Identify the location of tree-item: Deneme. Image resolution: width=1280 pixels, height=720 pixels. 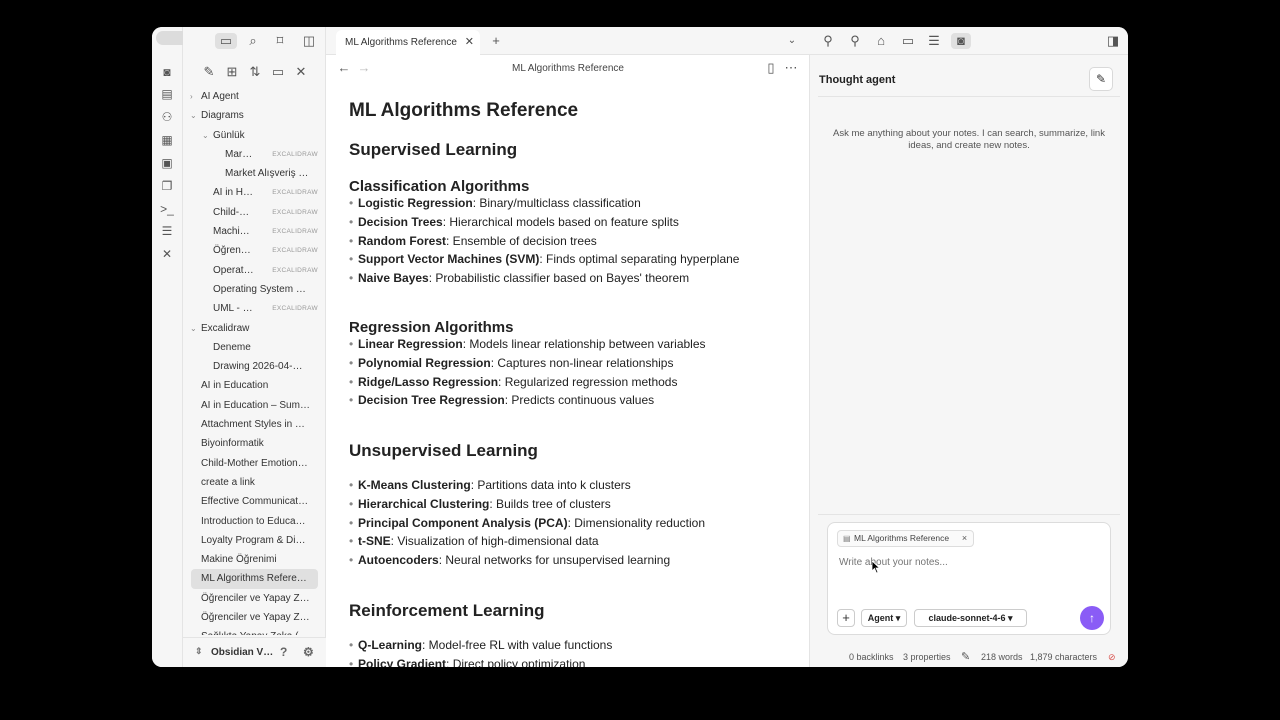
(254, 347).